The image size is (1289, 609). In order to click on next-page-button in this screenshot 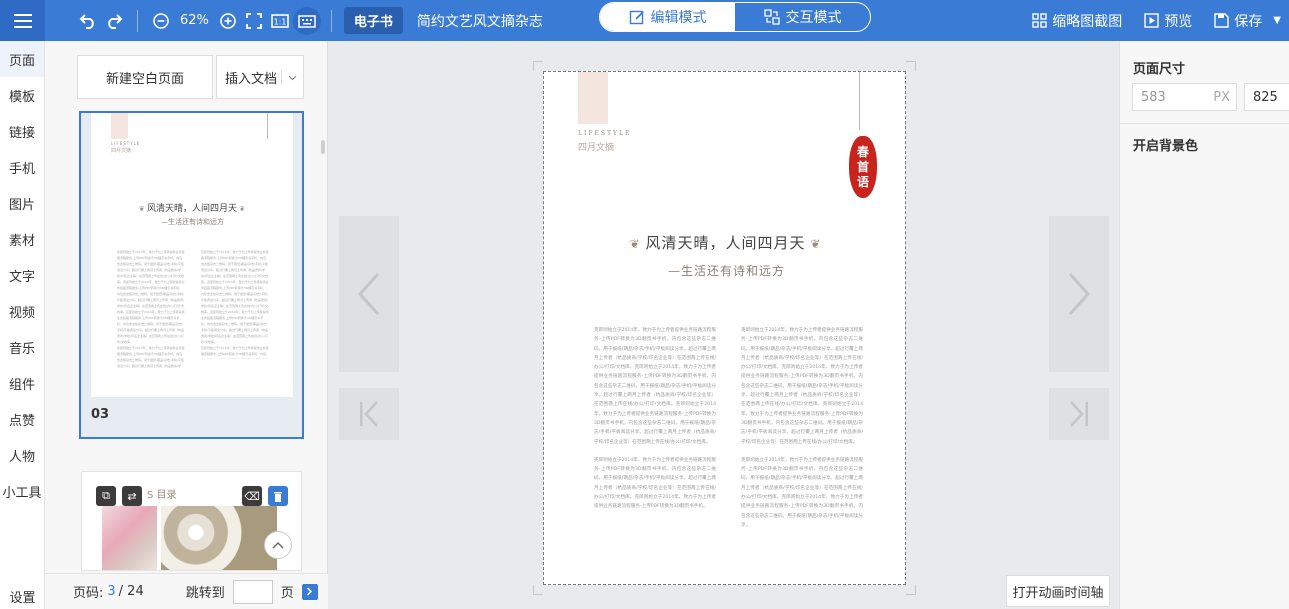, I will do `click(1079, 294)`.